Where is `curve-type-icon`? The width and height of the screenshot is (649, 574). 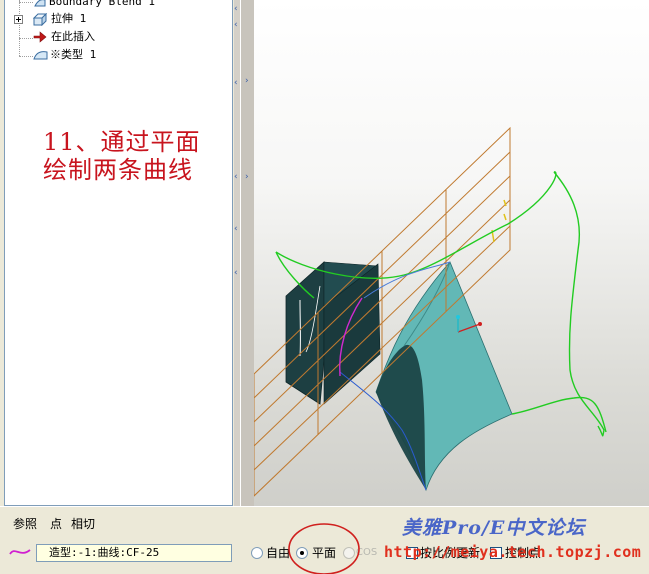
curve-type-icon is located at coordinates (20, 552).